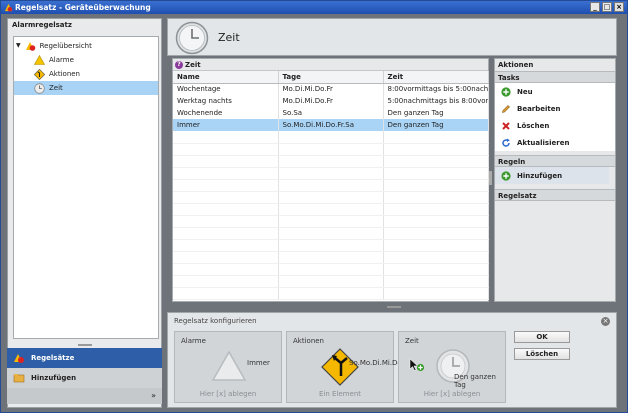 The height and width of the screenshot is (413, 628). Describe the element at coordinates (552, 175) in the screenshot. I see `rule-hinzufuegen: Hinzufügen` at that location.